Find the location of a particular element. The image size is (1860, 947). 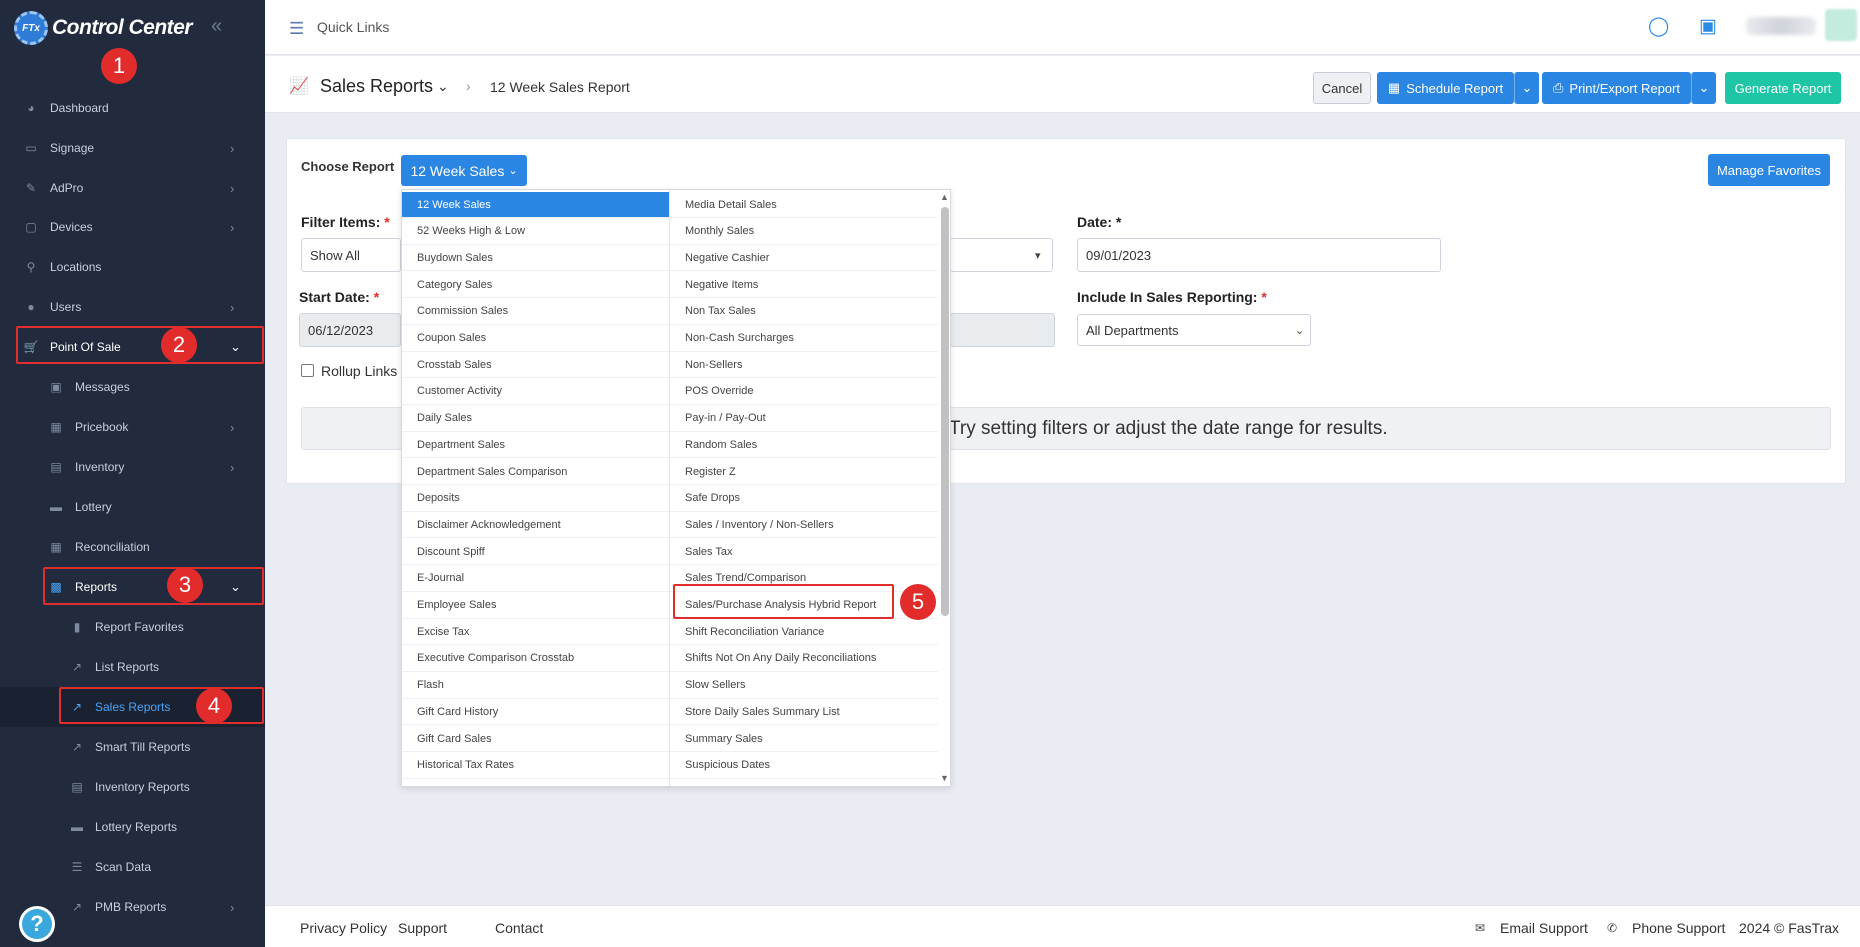

brand: FTx Control Center is located at coordinates (103, 28).